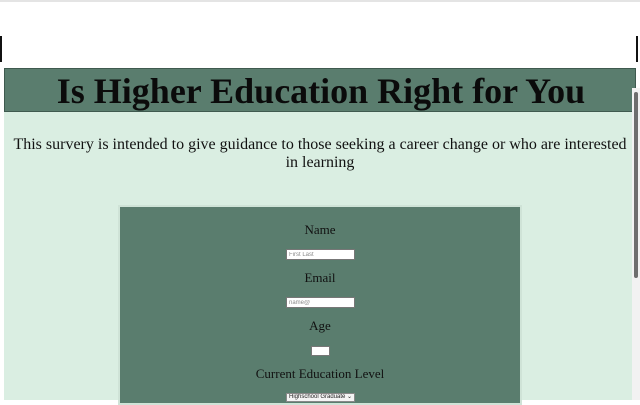  I want to click on browser-top-edge, so click(320, 1).